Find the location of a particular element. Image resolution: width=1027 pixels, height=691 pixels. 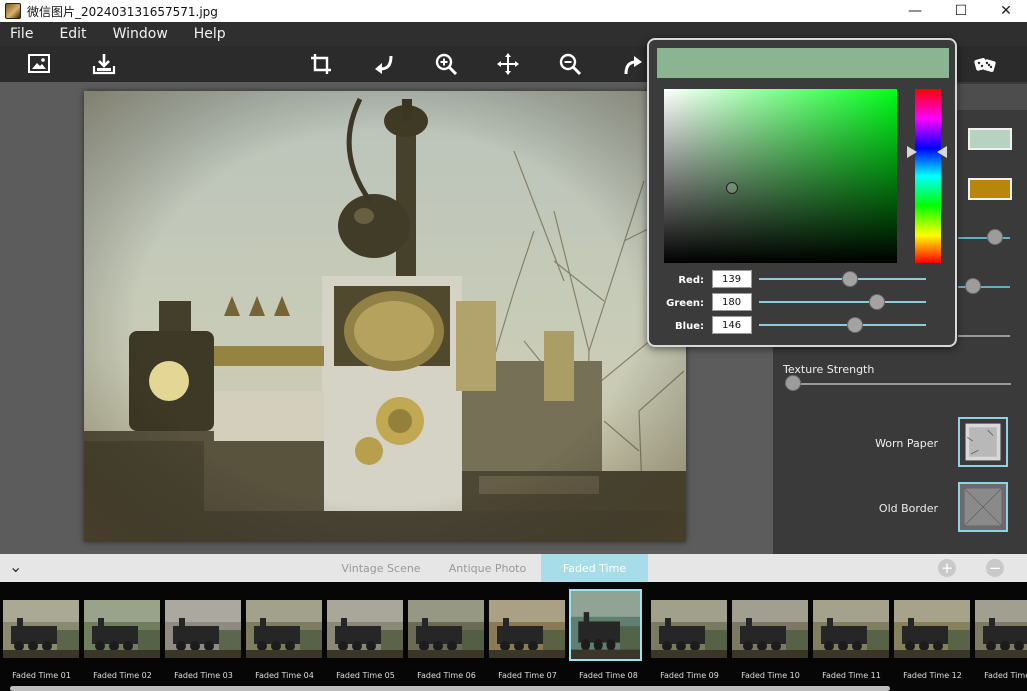

move-icon is located at coordinates (508, 64).